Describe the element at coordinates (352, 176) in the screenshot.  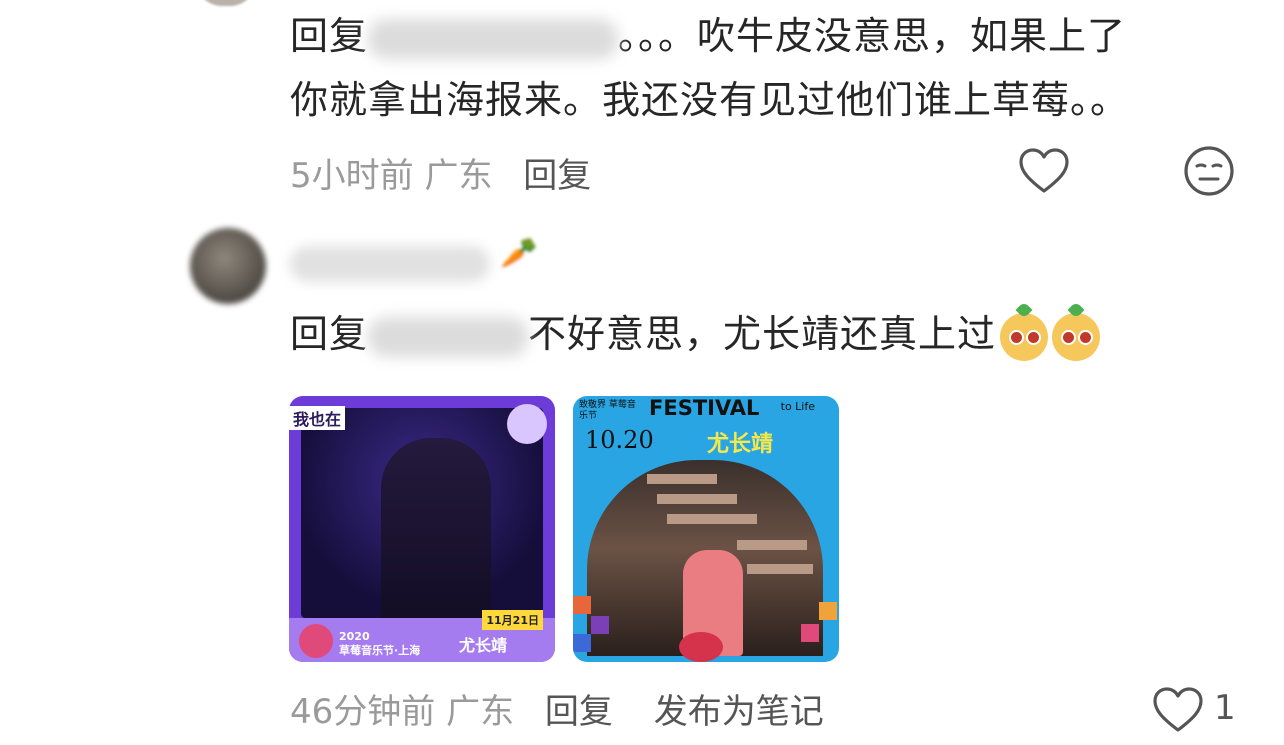
I see `comment-time: 5小时前` at that location.